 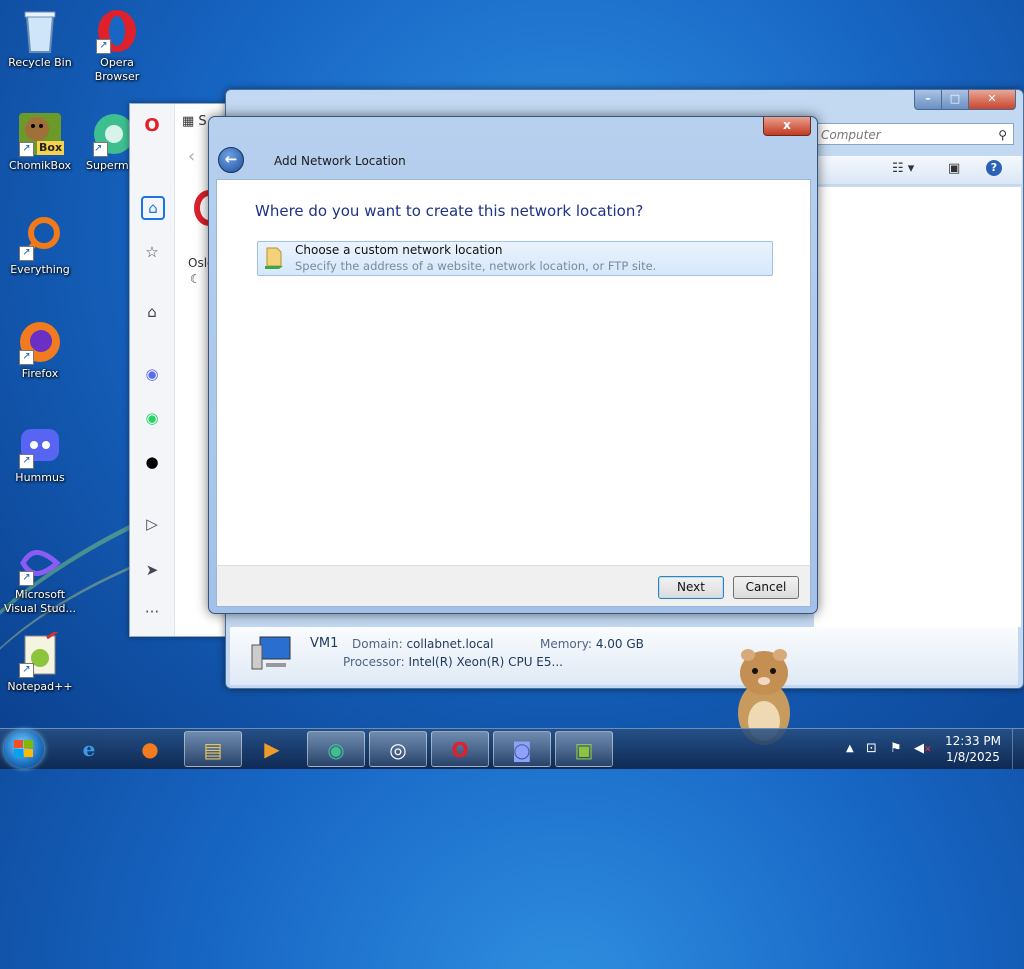 I want to click on explorer-toolbar: ☷ ▾ ▣ ?, so click(x=918, y=170).